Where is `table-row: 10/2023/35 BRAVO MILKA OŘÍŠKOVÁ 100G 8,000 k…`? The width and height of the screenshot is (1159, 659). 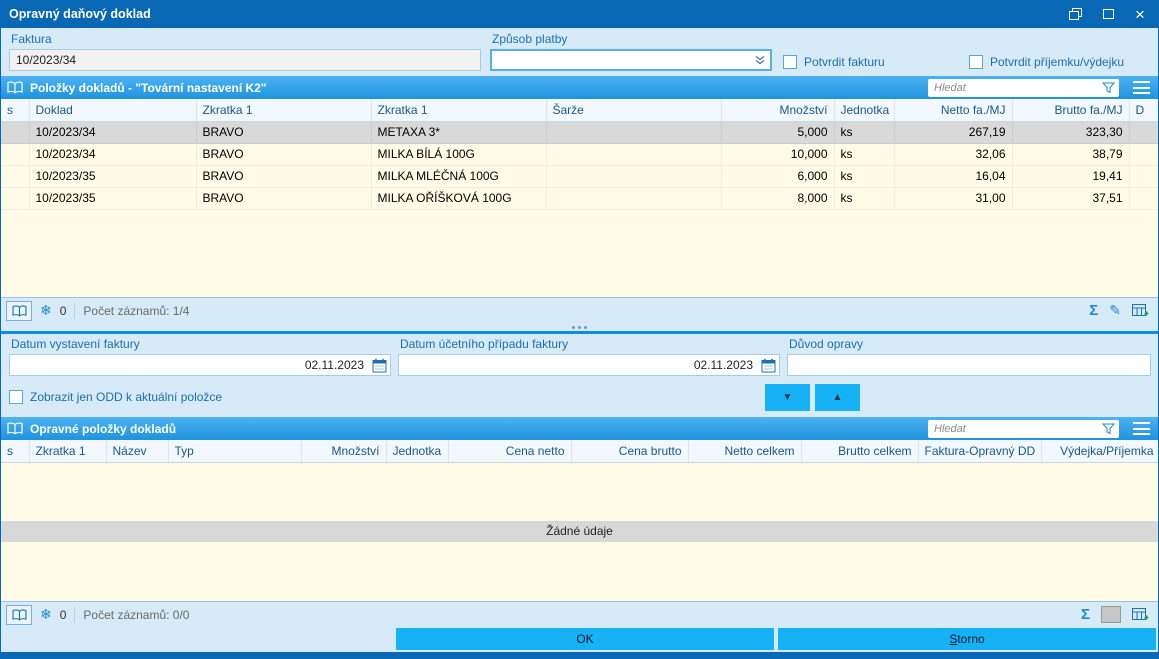 table-row: 10/2023/35 BRAVO MILKA OŘÍŠKOVÁ 100G 8,000 k… is located at coordinates (579, 198).